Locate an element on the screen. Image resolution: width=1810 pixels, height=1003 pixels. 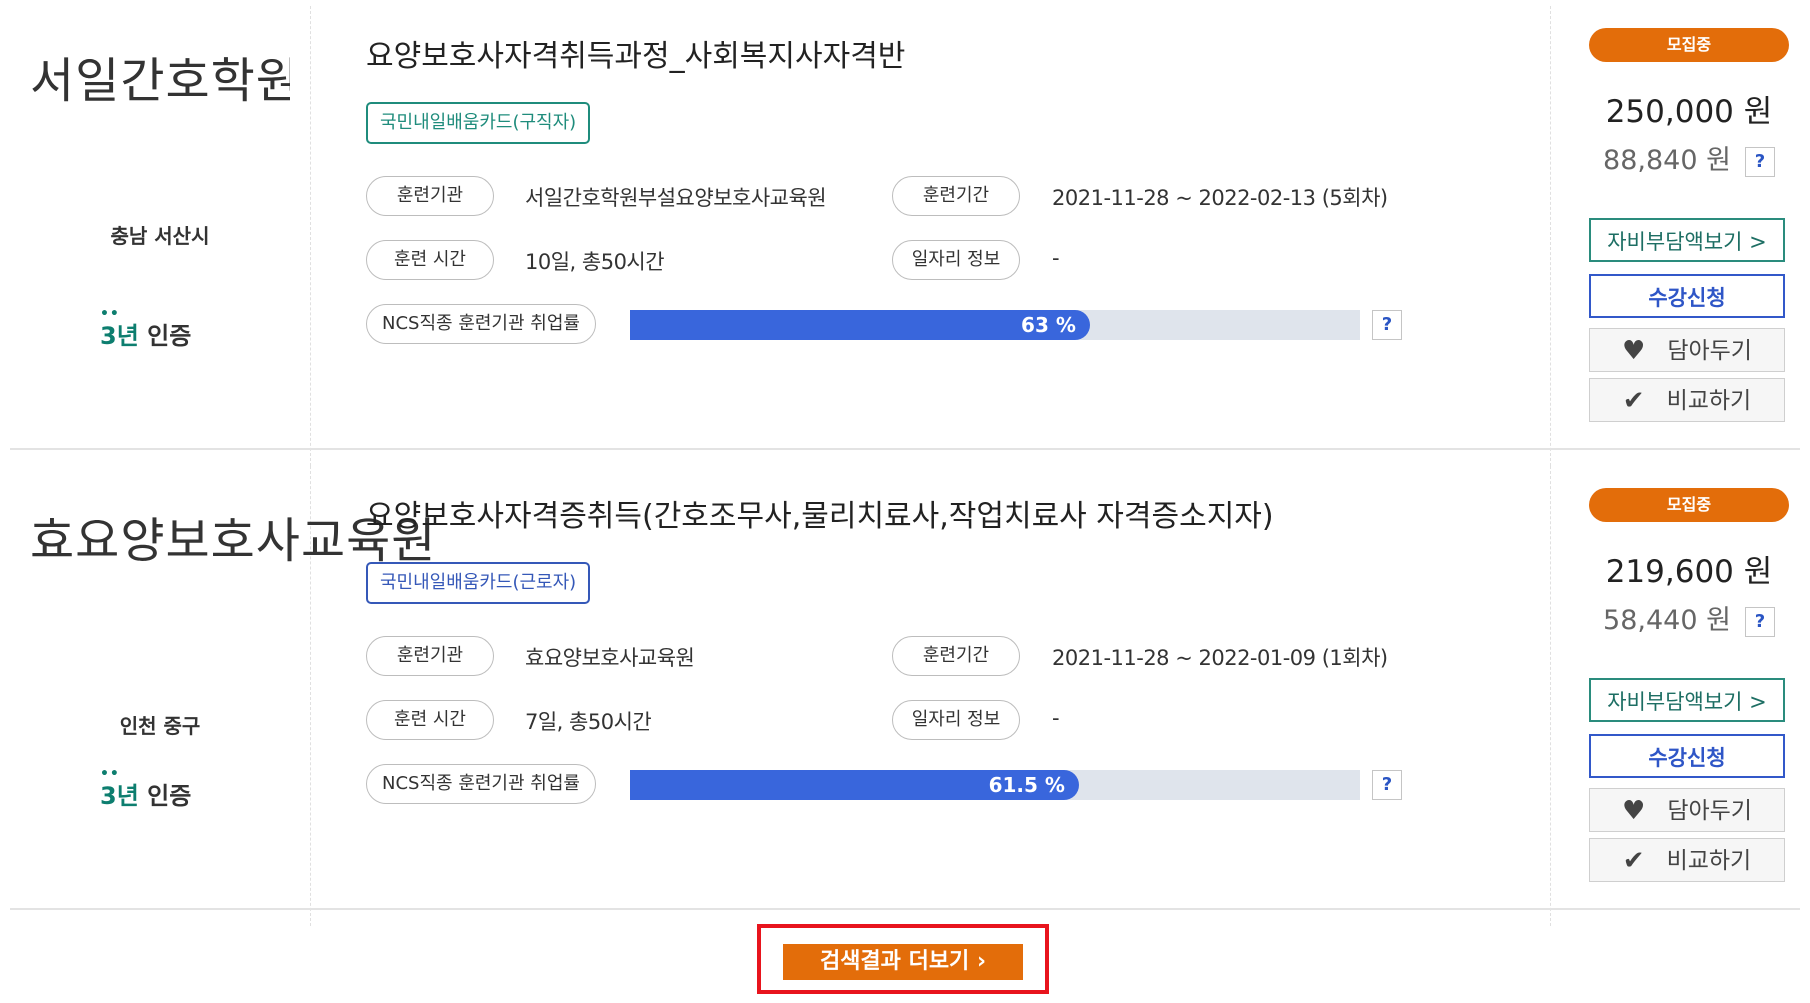
training-period-value: 2021-11-28 ~ 2022-02-13 (5회차) is located at coordinates (1220, 198).